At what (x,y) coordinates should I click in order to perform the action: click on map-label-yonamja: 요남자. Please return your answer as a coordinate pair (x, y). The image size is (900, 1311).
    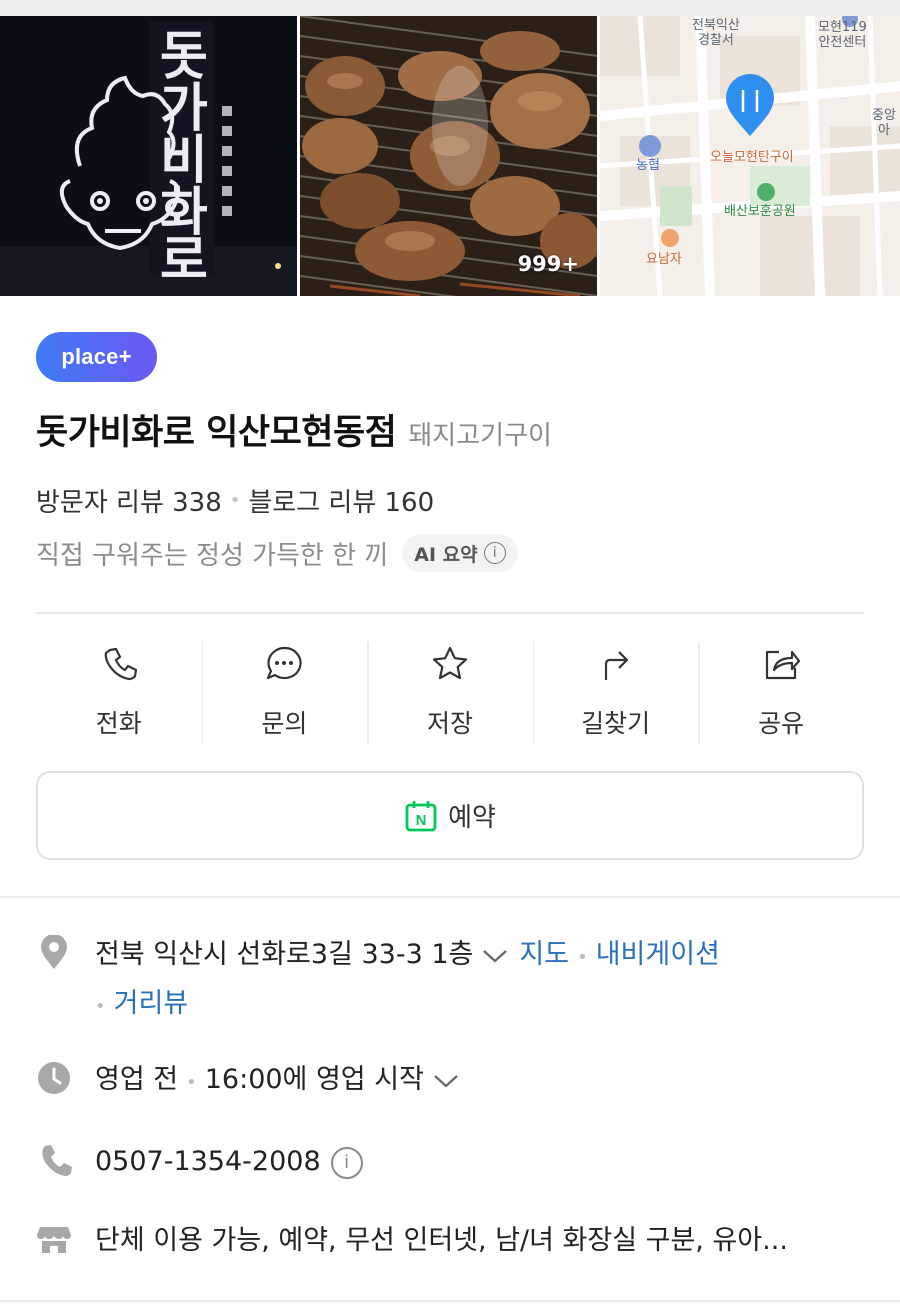
    Looking at the image, I should click on (664, 259).